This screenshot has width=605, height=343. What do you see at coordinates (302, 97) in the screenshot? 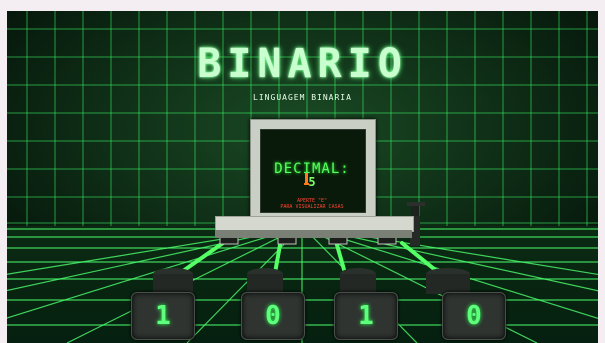
I see `game-subtitle: LINGUAGEM BINARIA` at bounding box center [302, 97].